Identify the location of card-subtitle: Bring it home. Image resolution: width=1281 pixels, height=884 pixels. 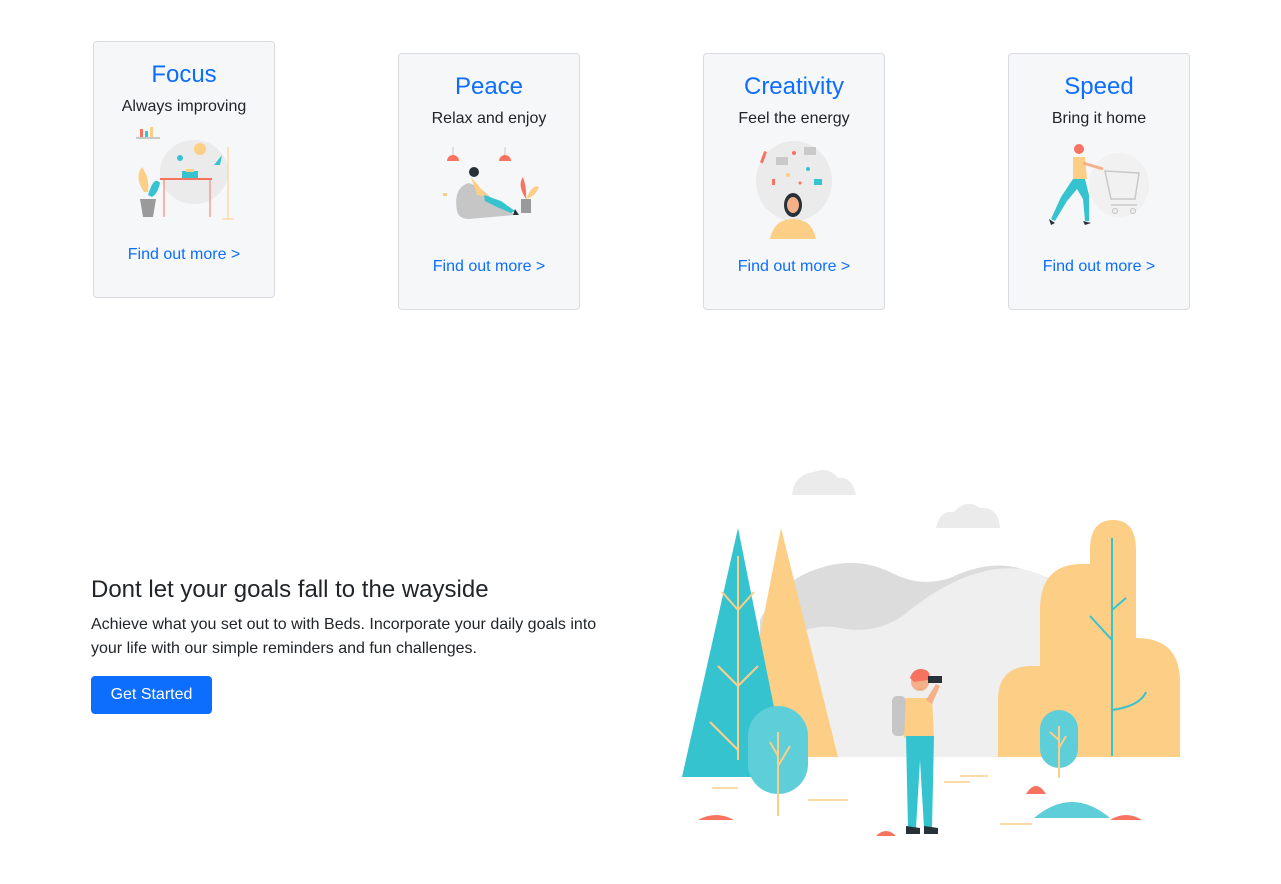
(1099, 118).